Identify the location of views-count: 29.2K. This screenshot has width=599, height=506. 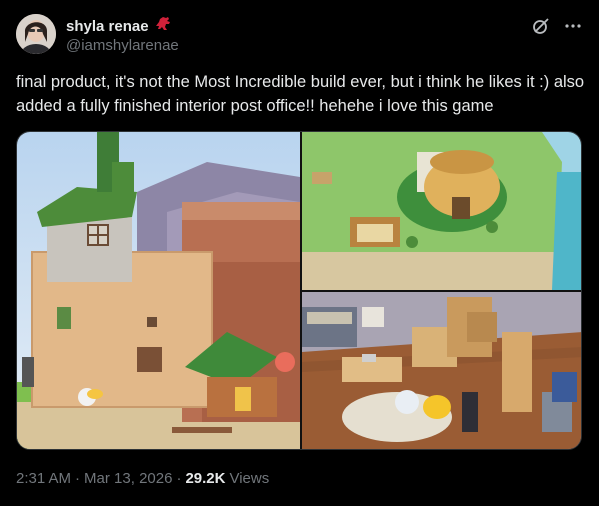
(205, 478).